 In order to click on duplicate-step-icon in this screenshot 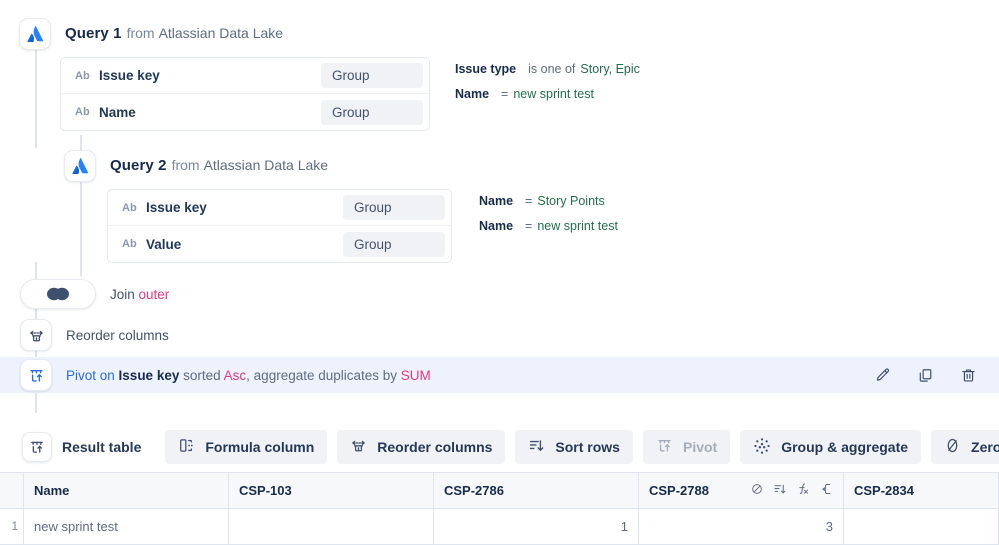, I will do `click(925, 375)`.